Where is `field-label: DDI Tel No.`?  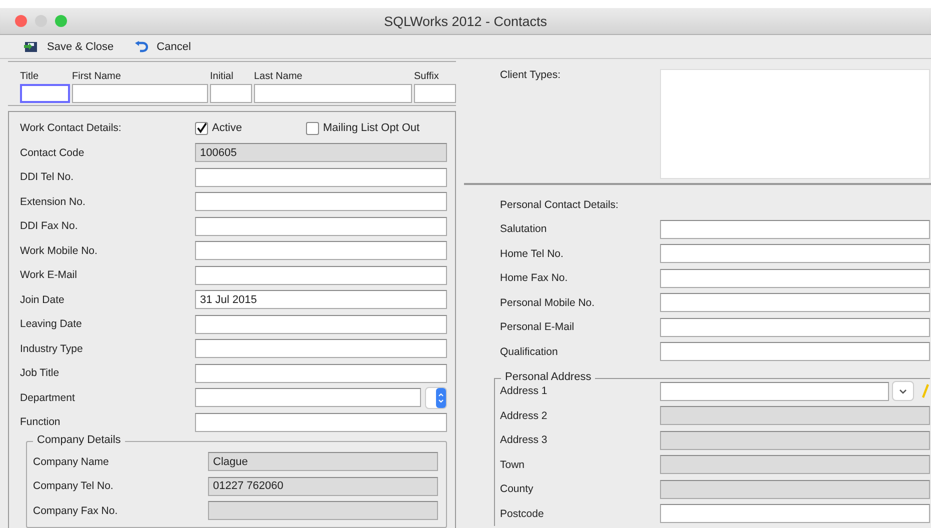 field-label: DDI Tel No. is located at coordinates (47, 177).